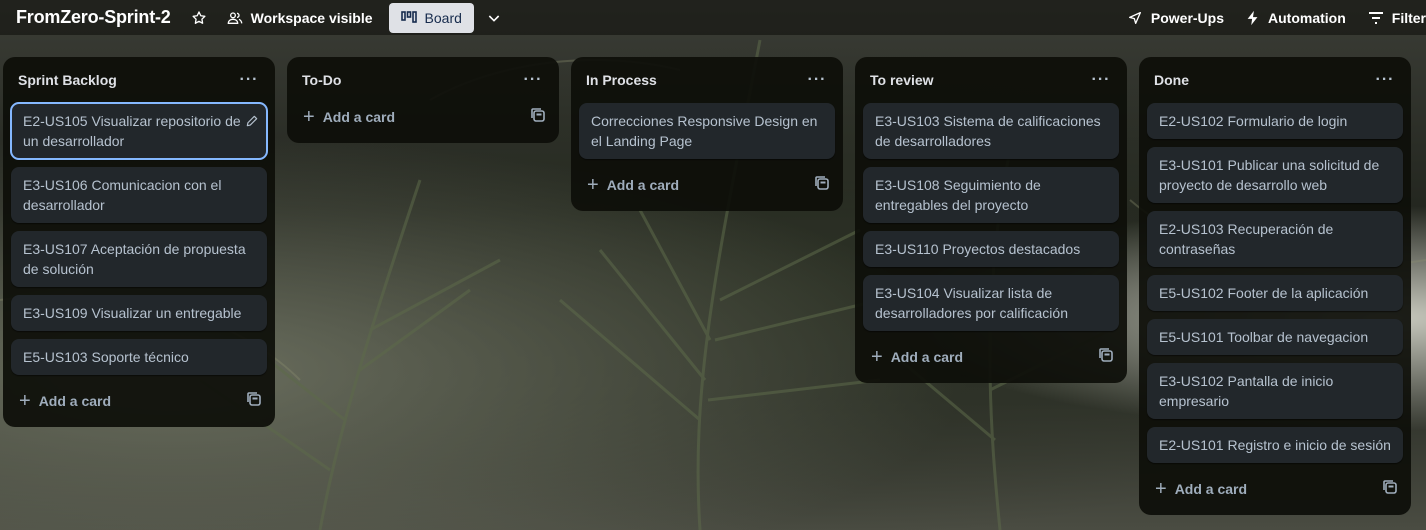 The image size is (1426, 530). Describe the element at coordinates (139, 80) in the screenshot. I see `list-header: Sprint Backlog ···` at that location.